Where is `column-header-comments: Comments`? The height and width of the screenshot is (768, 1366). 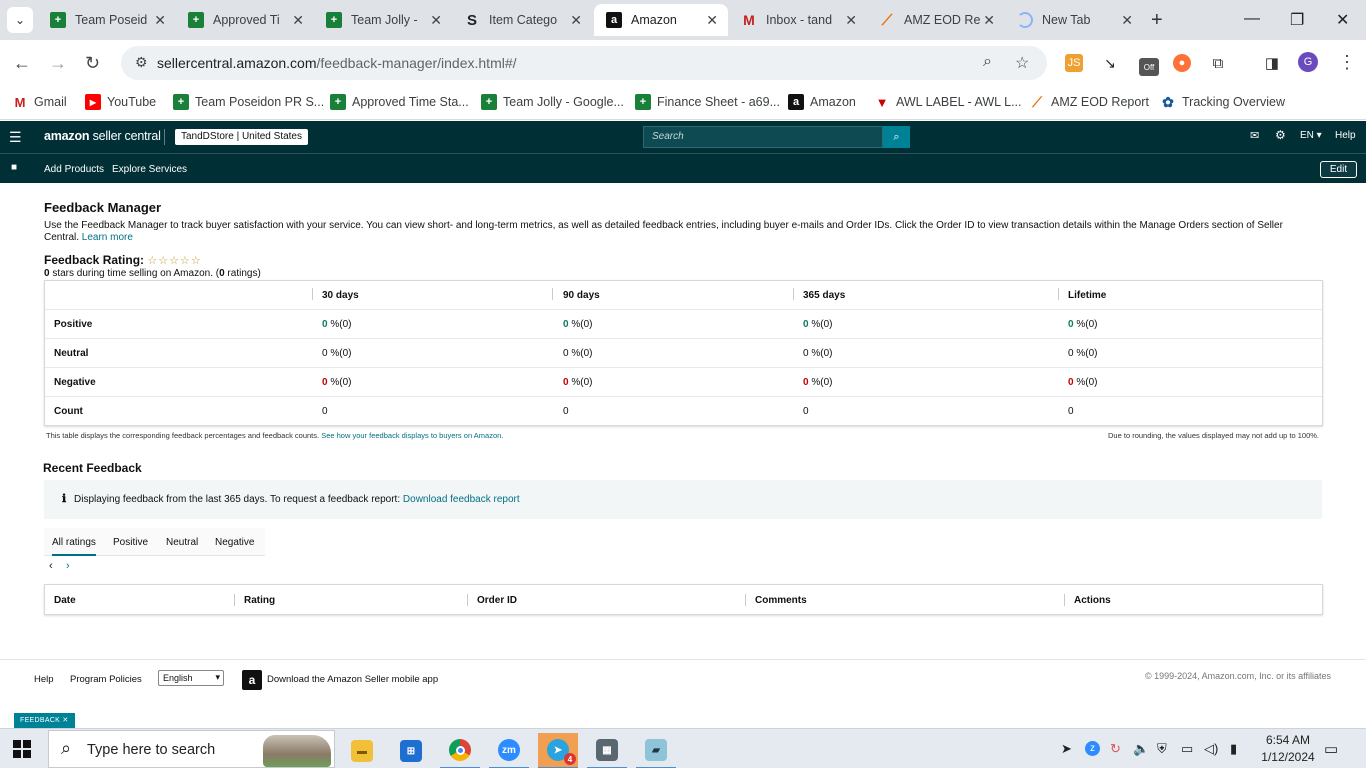 column-header-comments: Comments is located at coordinates (781, 600).